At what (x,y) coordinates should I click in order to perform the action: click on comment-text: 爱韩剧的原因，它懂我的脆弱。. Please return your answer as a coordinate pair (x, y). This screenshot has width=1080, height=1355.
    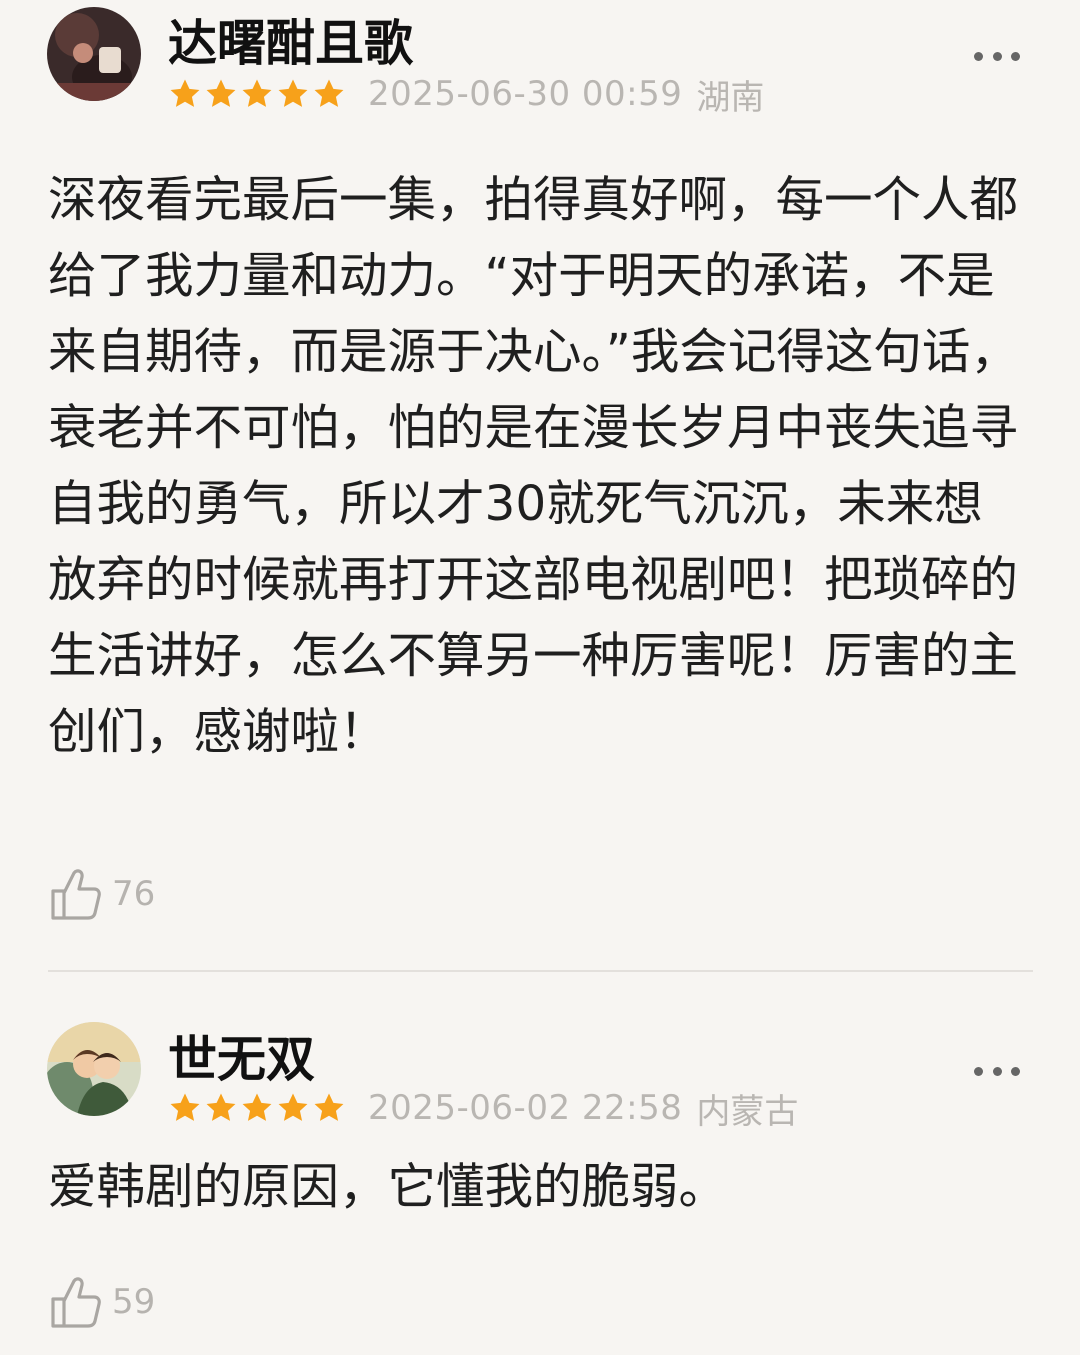
    Looking at the image, I should click on (388, 1187).